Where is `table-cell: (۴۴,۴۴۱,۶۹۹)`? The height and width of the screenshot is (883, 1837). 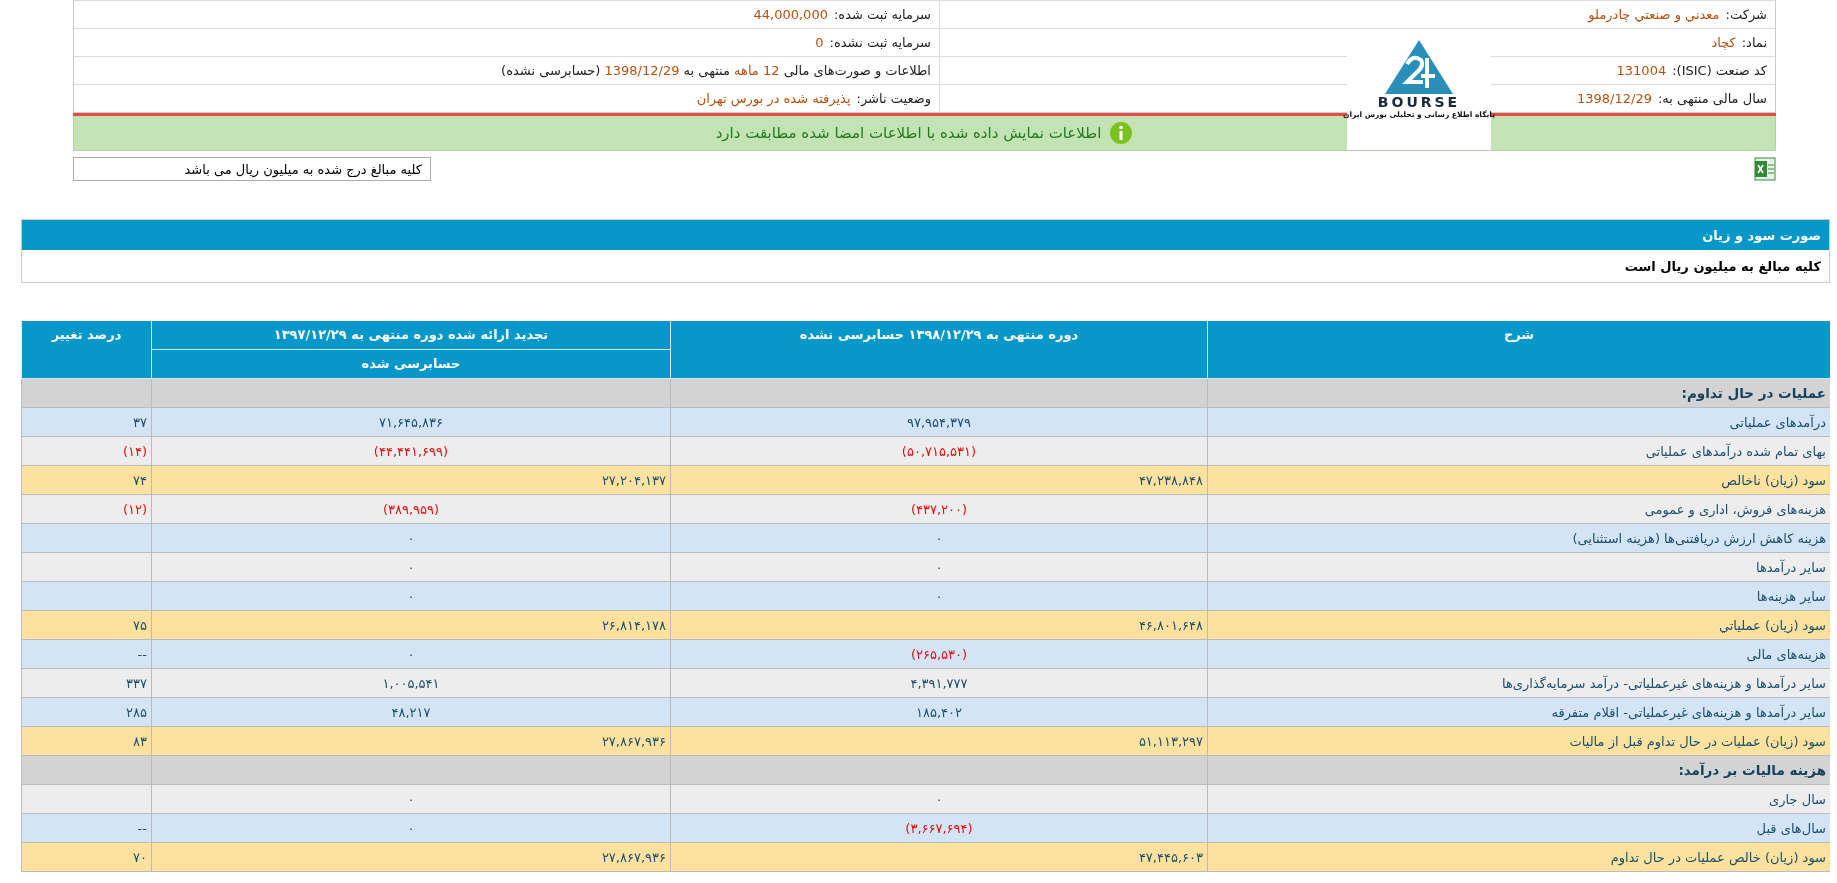 table-cell: (۴۴,۴۴۱,۶۹۹) is located at coordinates (410, 451).